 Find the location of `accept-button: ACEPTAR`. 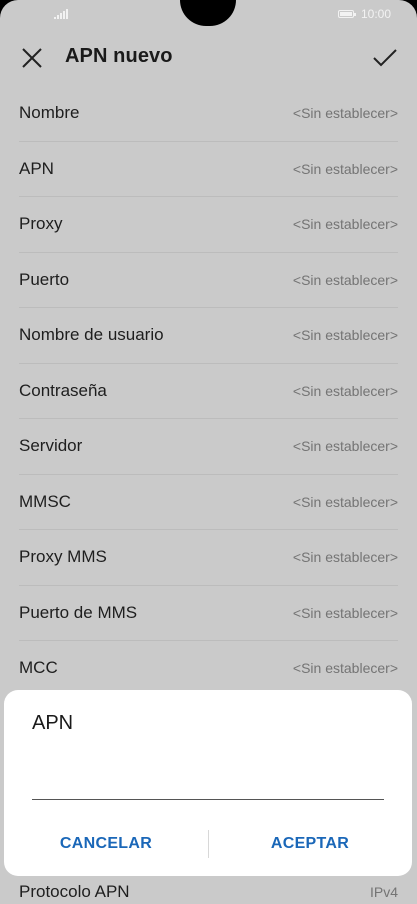

accept-button: ACEPTAR is located at coordinates (310, 844).